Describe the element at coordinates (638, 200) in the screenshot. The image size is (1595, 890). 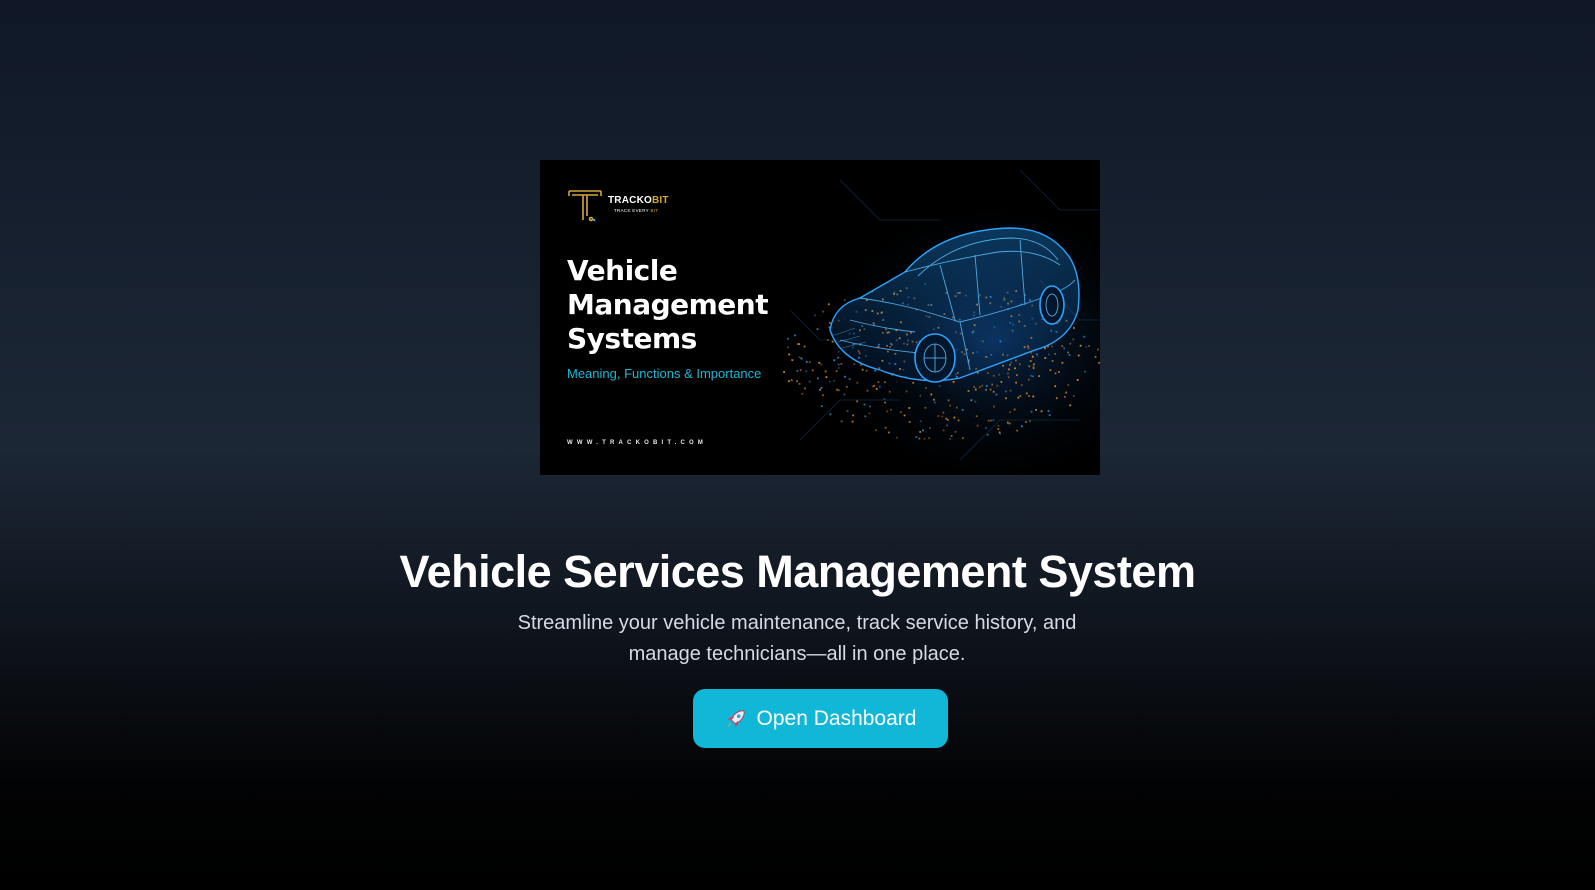
I see `logo-brand-name: TRACKOBIT` at that location.